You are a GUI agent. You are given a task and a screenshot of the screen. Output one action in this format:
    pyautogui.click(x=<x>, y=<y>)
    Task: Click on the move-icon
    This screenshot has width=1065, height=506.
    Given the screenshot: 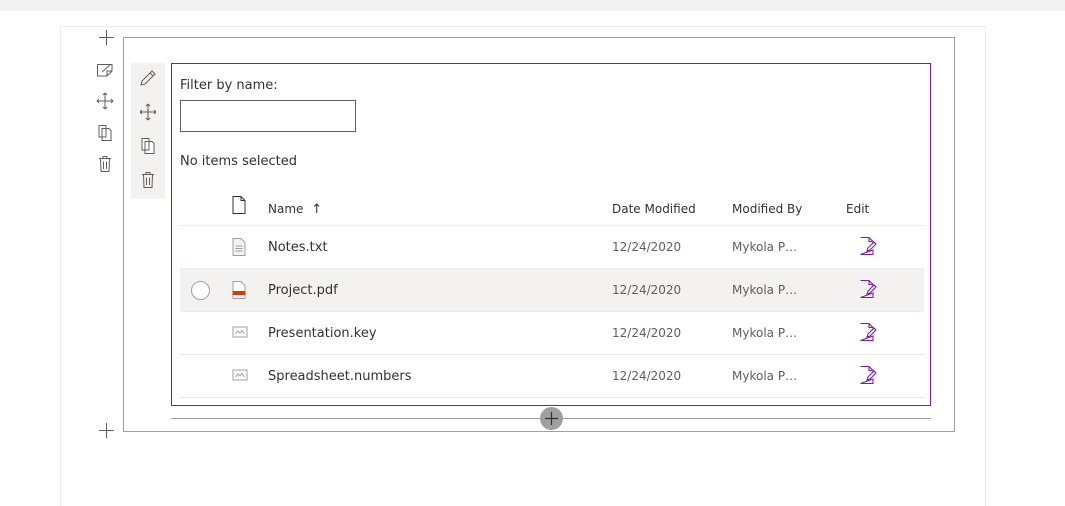 What is the action you would take?
    pyautogui.click(x=148, y=112)
    